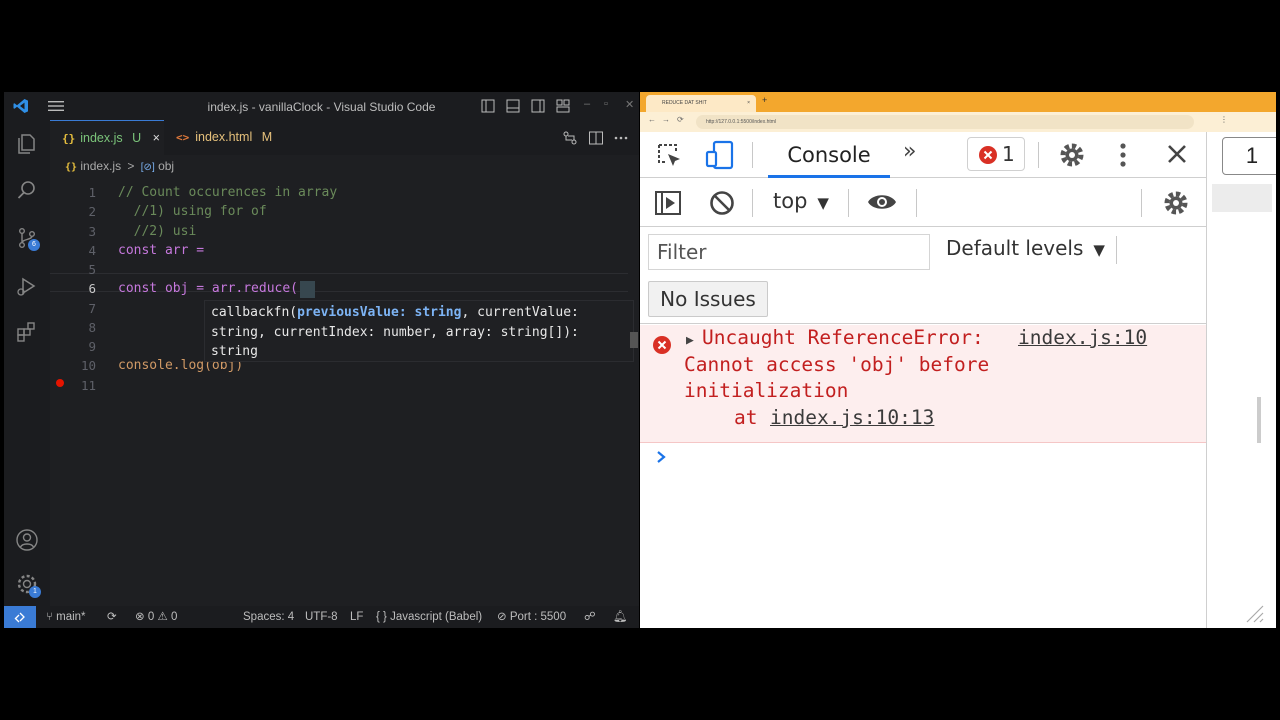 This screenshot has height=720, width=1280. What do you see at coordinates (92, 346) in the screenshot?
I see `line-number: 9` at bounding box center [92, 346].